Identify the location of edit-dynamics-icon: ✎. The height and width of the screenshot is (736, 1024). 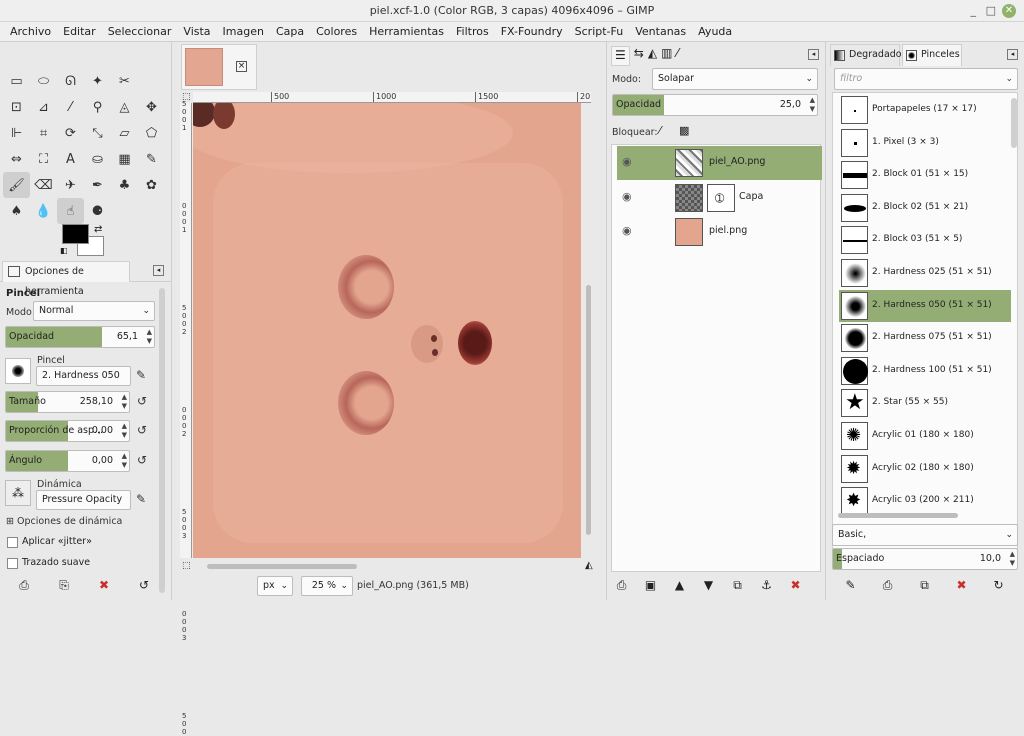
(141, 499).